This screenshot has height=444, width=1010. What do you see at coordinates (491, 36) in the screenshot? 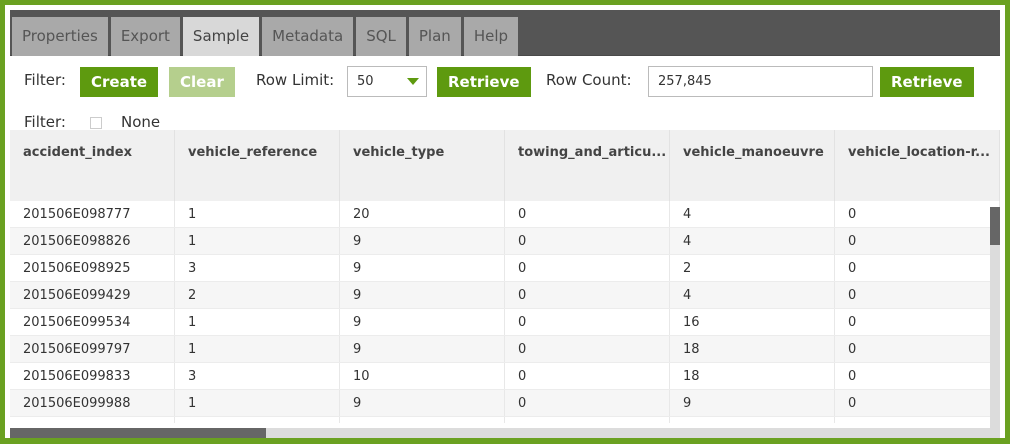
I see `tab-help: Help` at bounding box center [491, 36].